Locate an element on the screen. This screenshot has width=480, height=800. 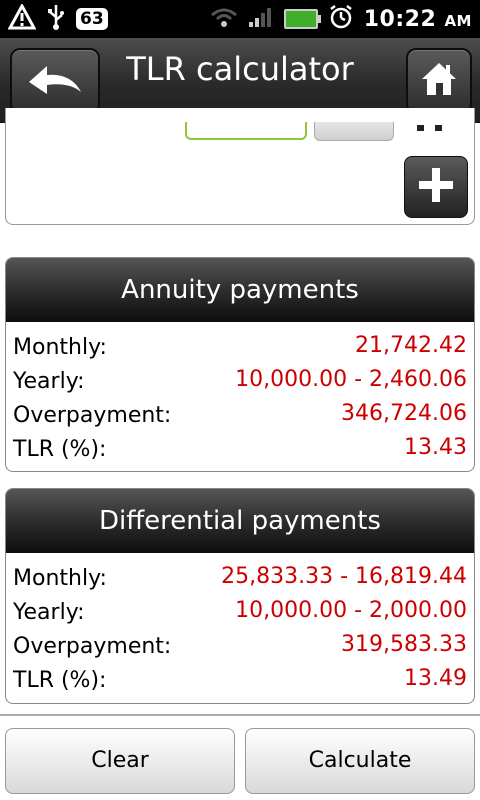
status-time-ampm: AM is located at coordinates (458, 20).